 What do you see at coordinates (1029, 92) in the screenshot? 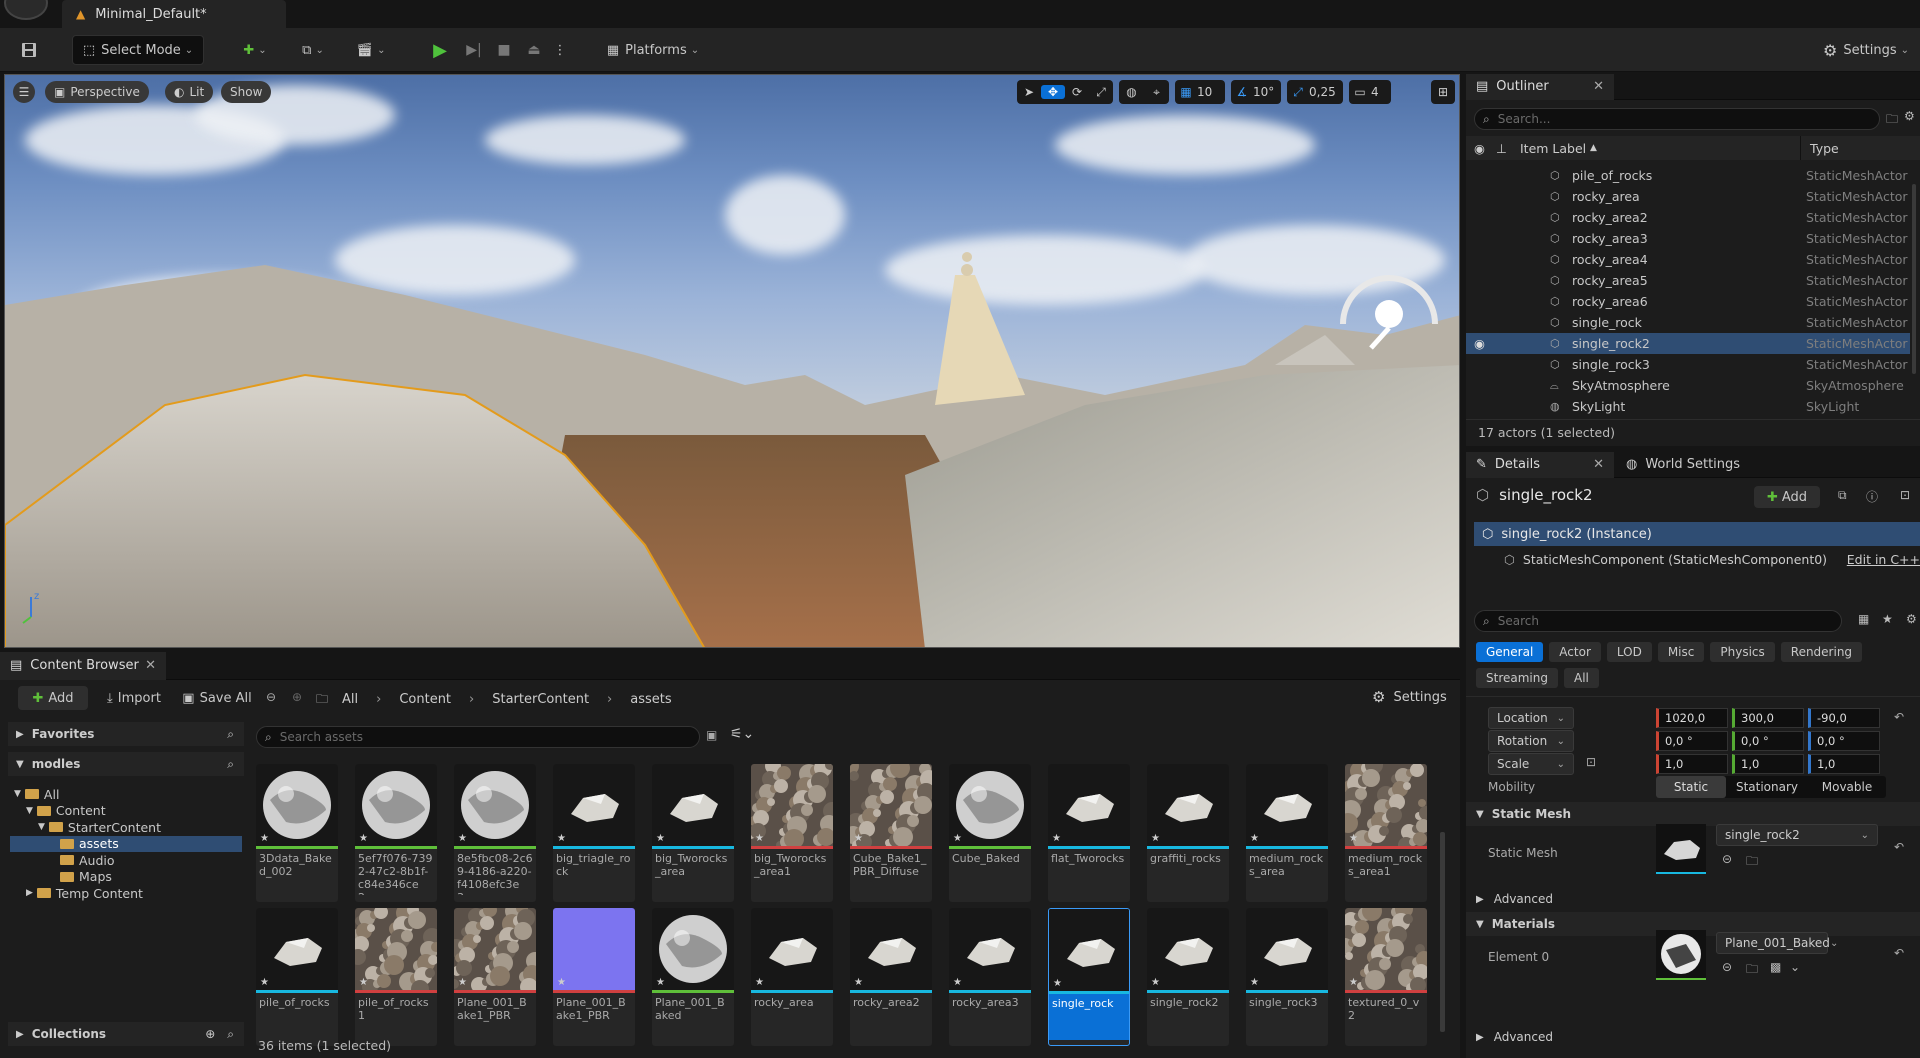
I see `select-tool-icon: ➤` at bounding box center [1029, 92].